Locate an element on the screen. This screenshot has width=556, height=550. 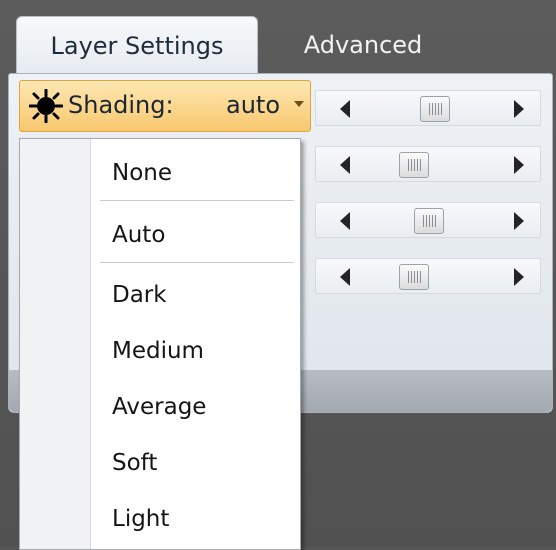
shading-dropdown-button: Shading: auto is located at coordinates (165, 106).